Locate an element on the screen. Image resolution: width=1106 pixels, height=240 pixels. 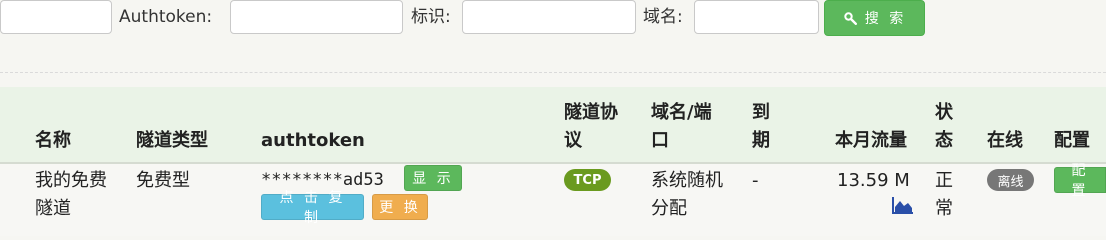
domain-line1: 系统随机 is located at coordinates (687, 180).